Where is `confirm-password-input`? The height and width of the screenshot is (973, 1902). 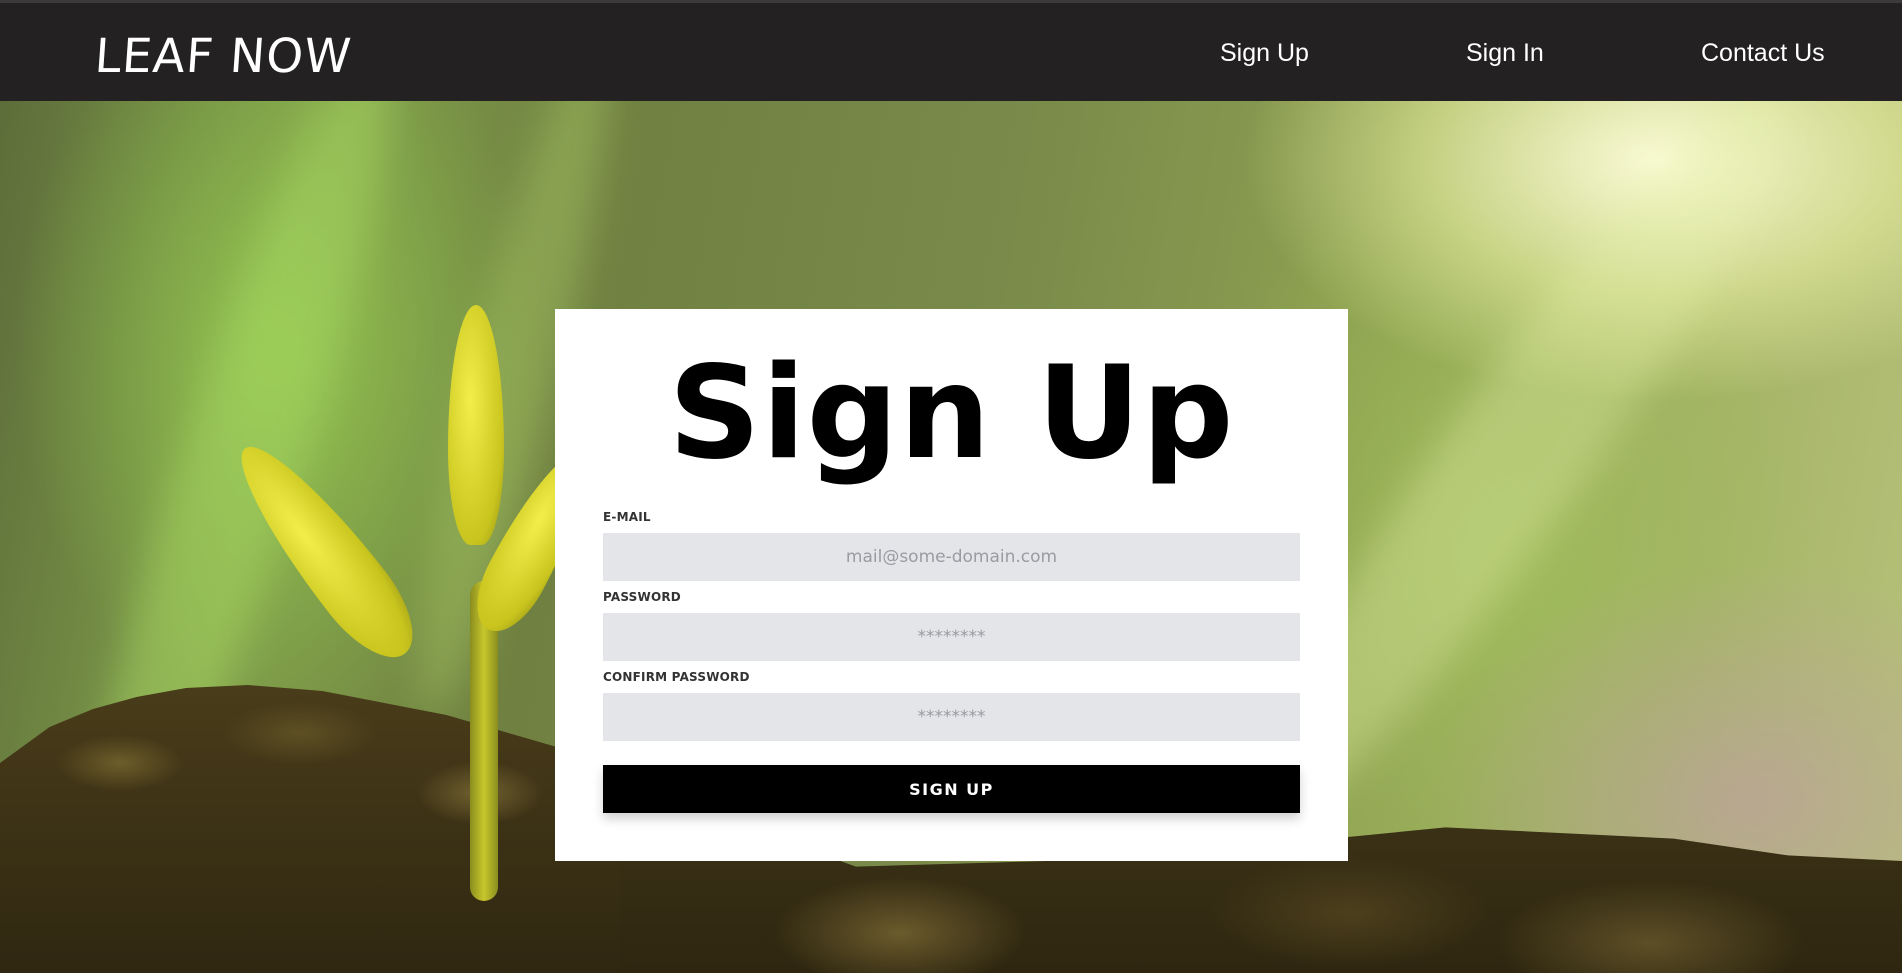 confirm-password-input is located at coordinates (951, 717).